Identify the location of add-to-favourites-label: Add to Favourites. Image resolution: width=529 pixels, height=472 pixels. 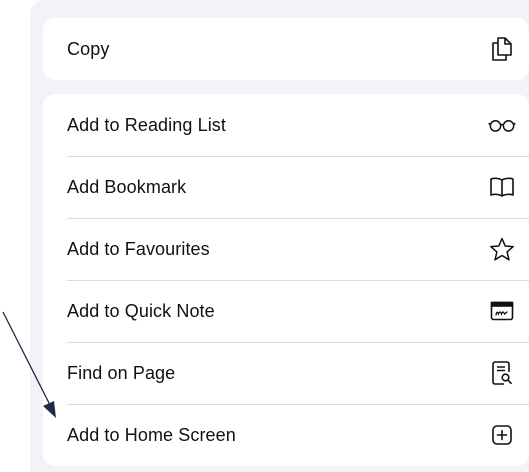
(138, 248).